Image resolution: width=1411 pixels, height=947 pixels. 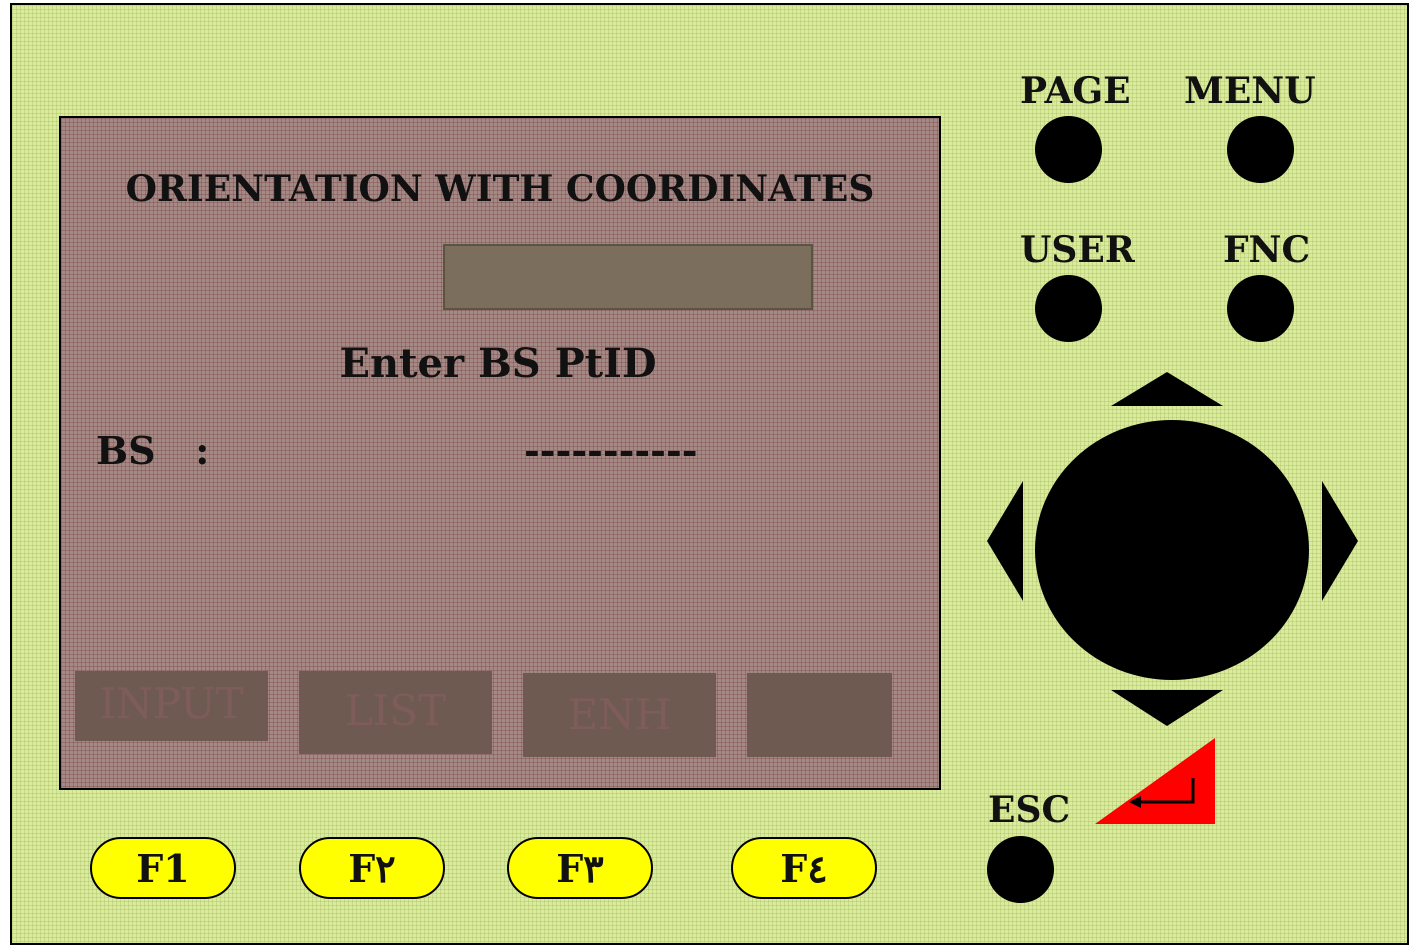 I want to click on softkey-empty, so click(x=819, y=715).